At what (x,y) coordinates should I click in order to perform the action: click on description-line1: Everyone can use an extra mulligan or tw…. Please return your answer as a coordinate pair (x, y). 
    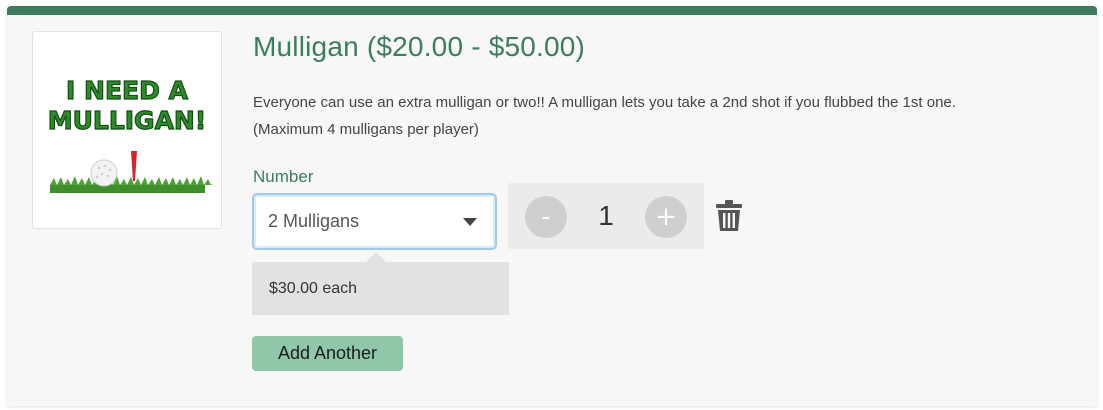
    Looking at the image, I should click on (604, 102).